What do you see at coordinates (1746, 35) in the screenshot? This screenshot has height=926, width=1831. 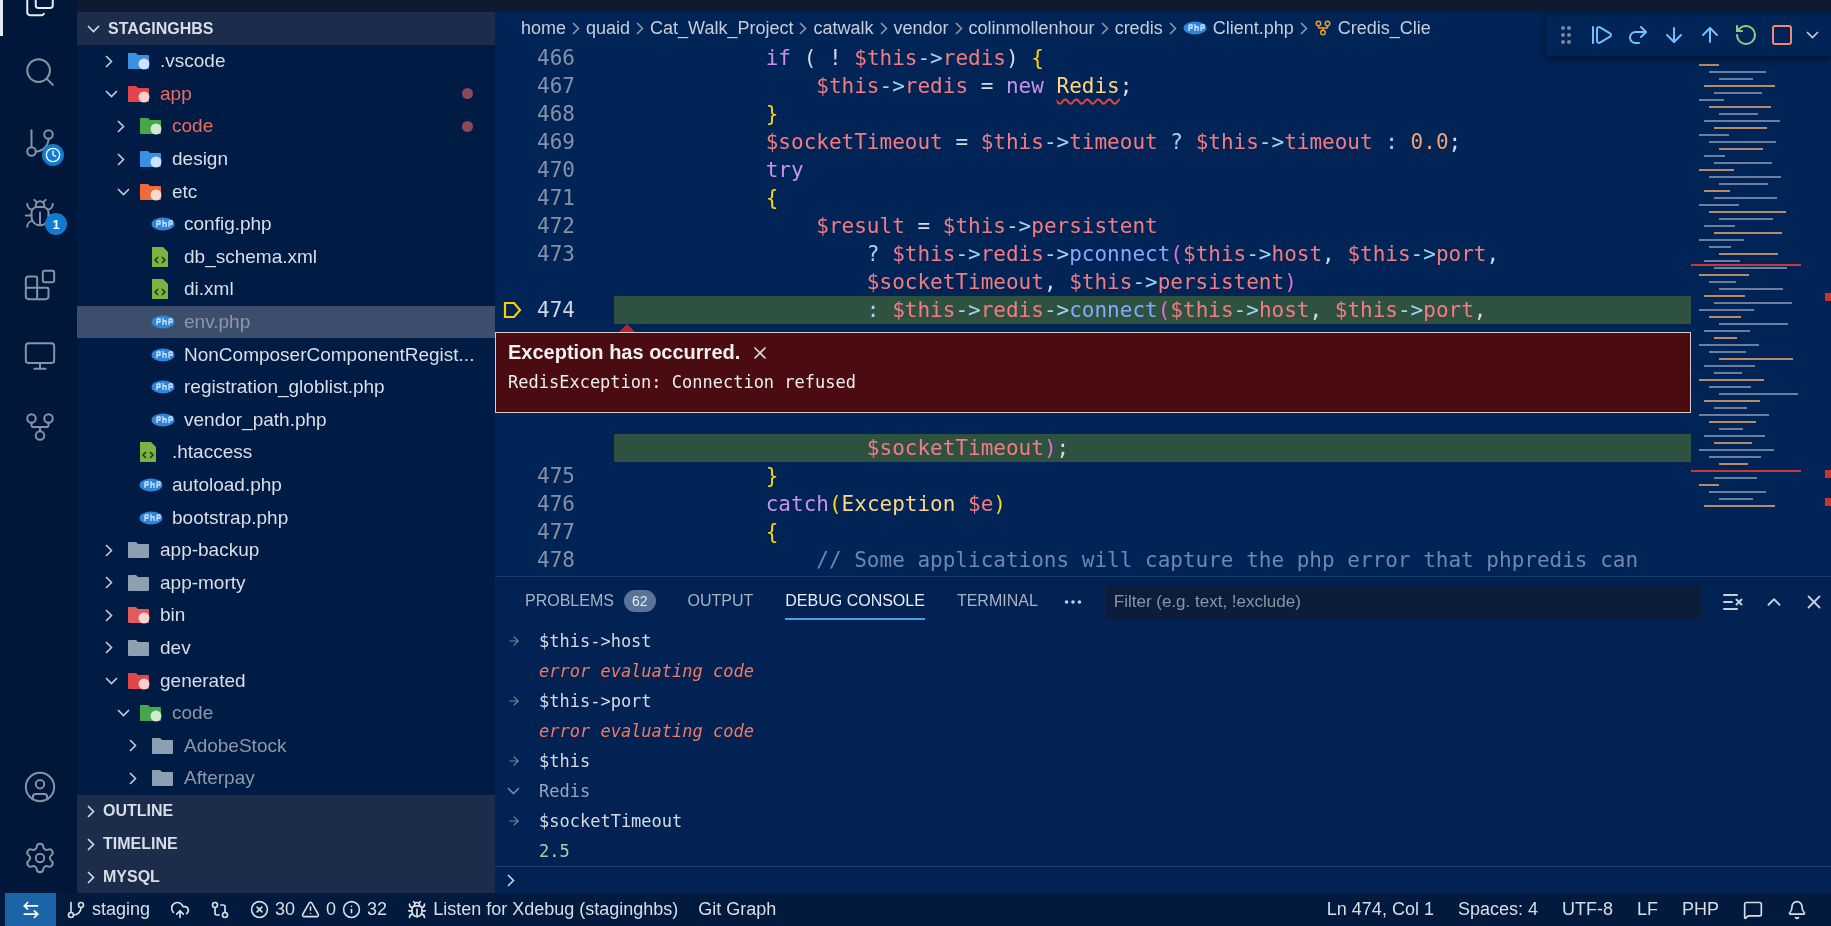 I see `restart-icon` at bounding box center [1746, 35].